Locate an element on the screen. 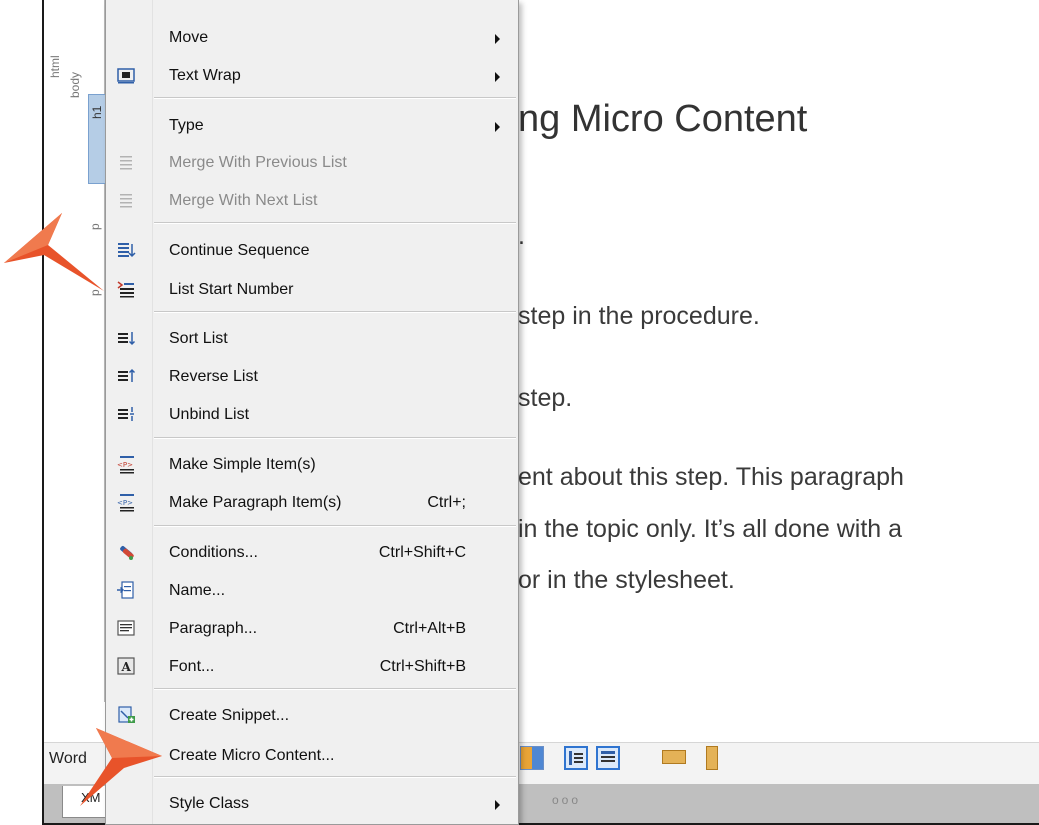  menu-label-style-class: Style Class is located at coordinates (209, 803).